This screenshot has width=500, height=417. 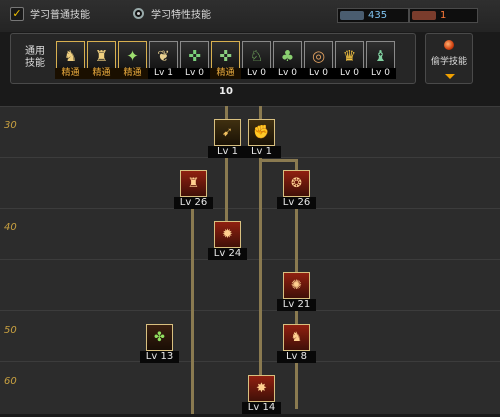 What do you see at coordinates (261, 132) in the screenshot?
I see `grab-icon: ✊` at bounding box center [261, 132].